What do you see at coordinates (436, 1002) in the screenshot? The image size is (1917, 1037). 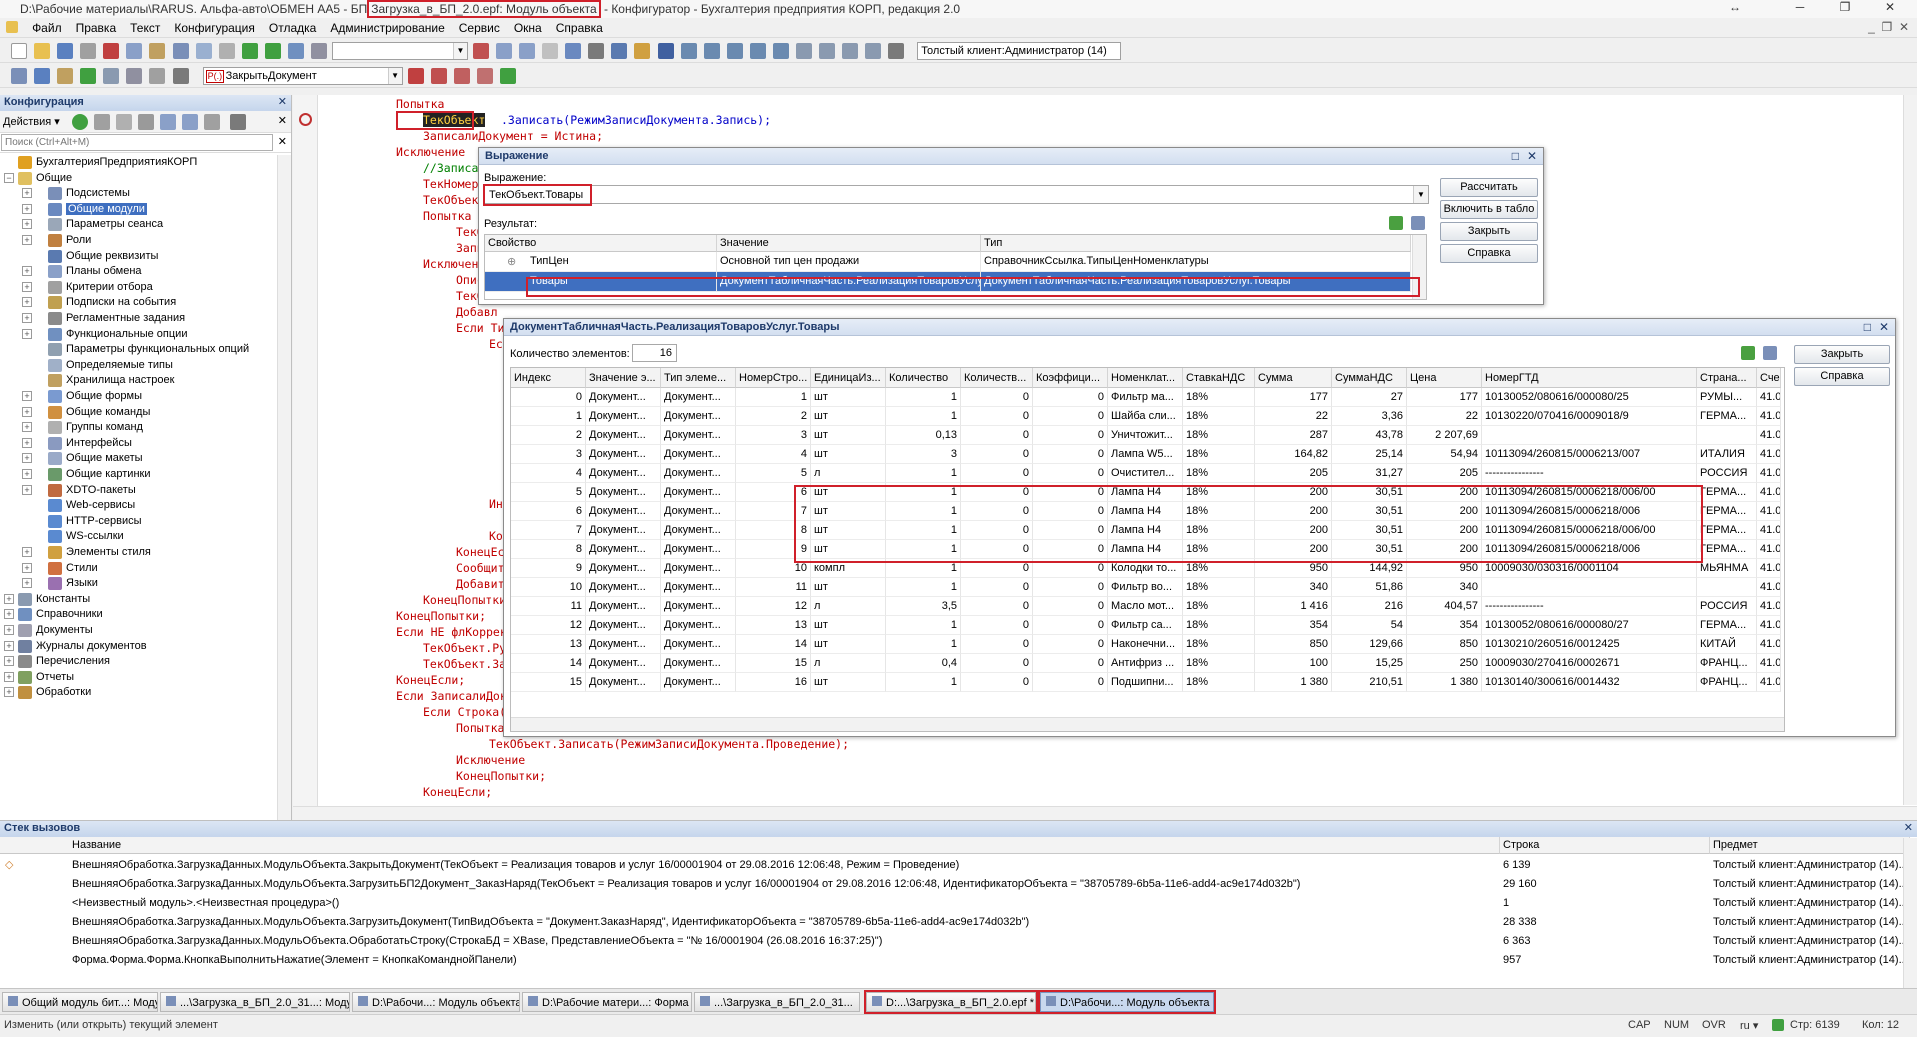 I see `window-tab: D:\Рабочи...: Модуль объекта` at bounding box center [436, 1002].